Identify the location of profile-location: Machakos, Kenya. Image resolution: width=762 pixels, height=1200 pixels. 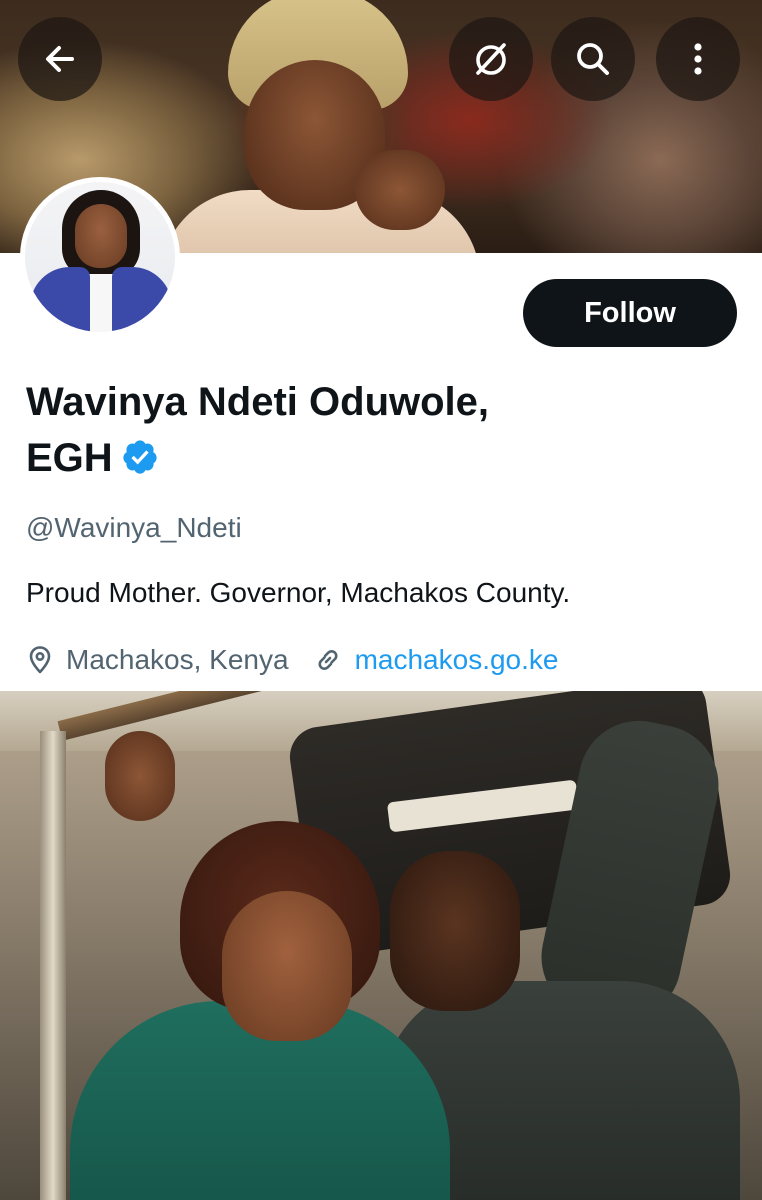
(157, 660).